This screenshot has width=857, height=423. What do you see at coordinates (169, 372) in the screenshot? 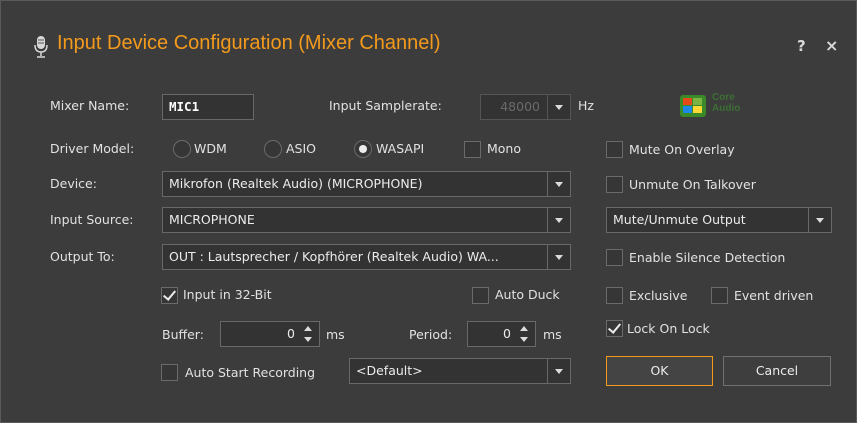
I see `auto-start-recording-checkbox` at bounding box center [169, 372].